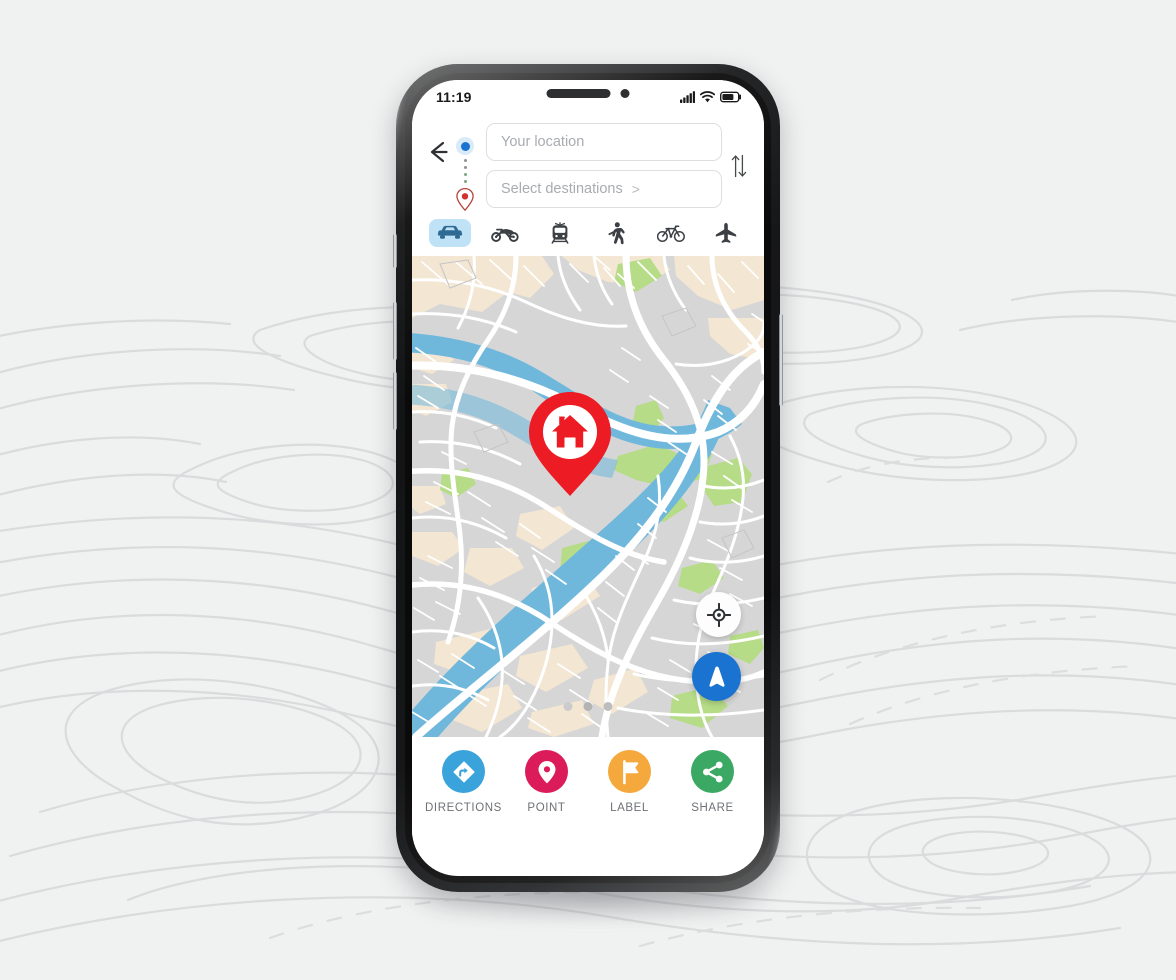  I want to click on origin-placeholder: Your location, so click(543, 142).